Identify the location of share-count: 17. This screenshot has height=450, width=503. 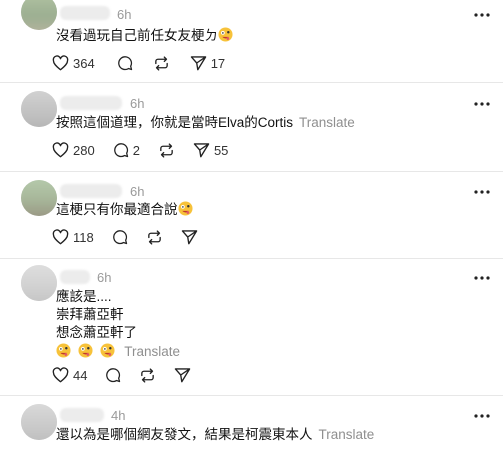
(218, 63).